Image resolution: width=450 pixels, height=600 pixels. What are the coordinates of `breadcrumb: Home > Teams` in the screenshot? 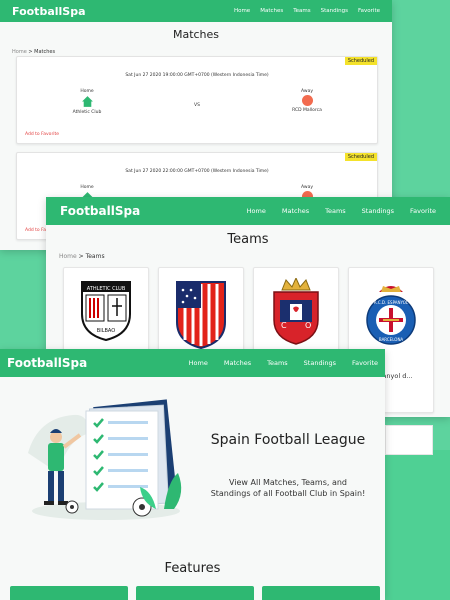 It's located at (254, 256).